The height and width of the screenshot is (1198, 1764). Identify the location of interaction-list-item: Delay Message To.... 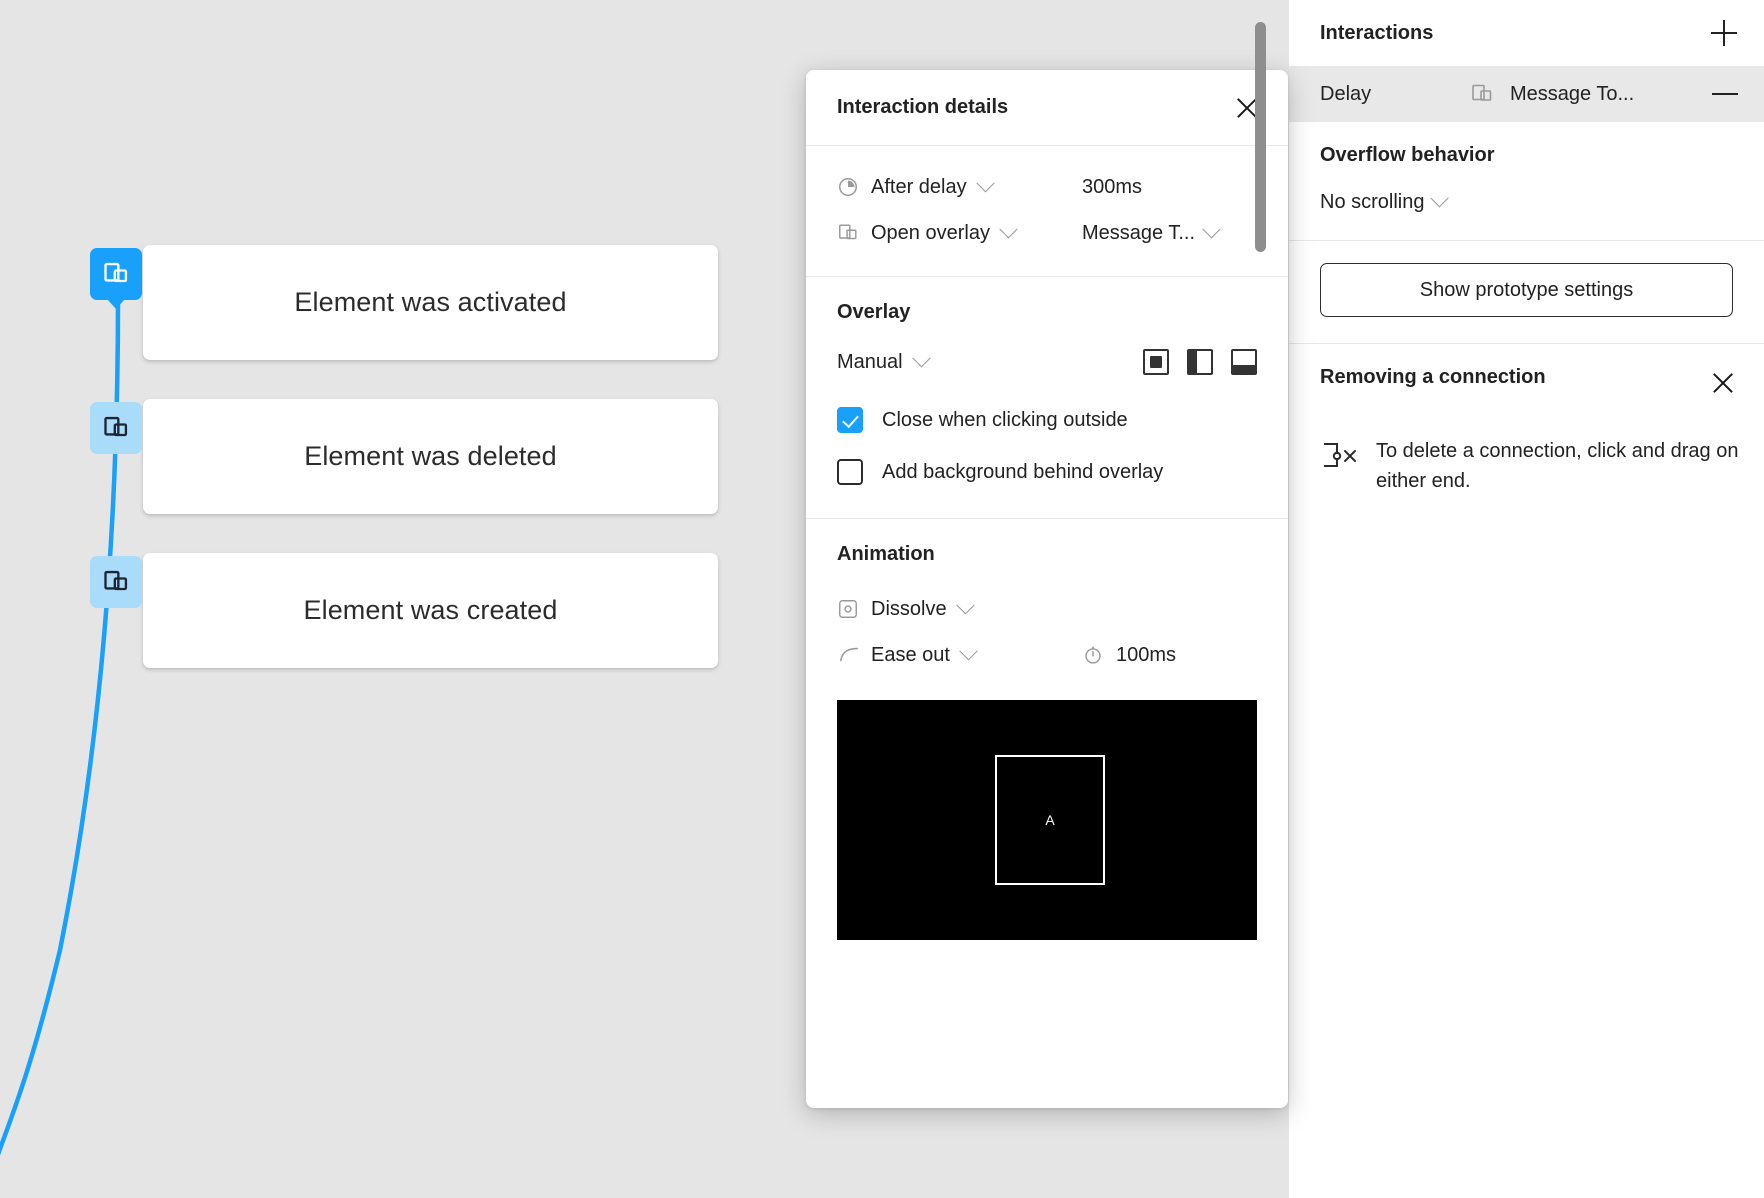
(1526, 94).